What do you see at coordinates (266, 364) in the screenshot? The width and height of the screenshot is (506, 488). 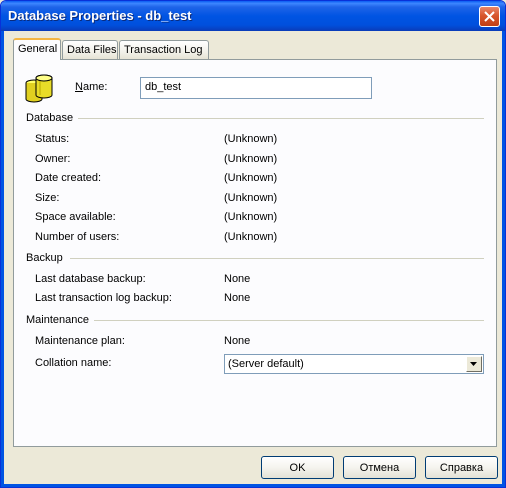 I see `collation-selected-value: (Server default)` at bounding box center [266, 364].